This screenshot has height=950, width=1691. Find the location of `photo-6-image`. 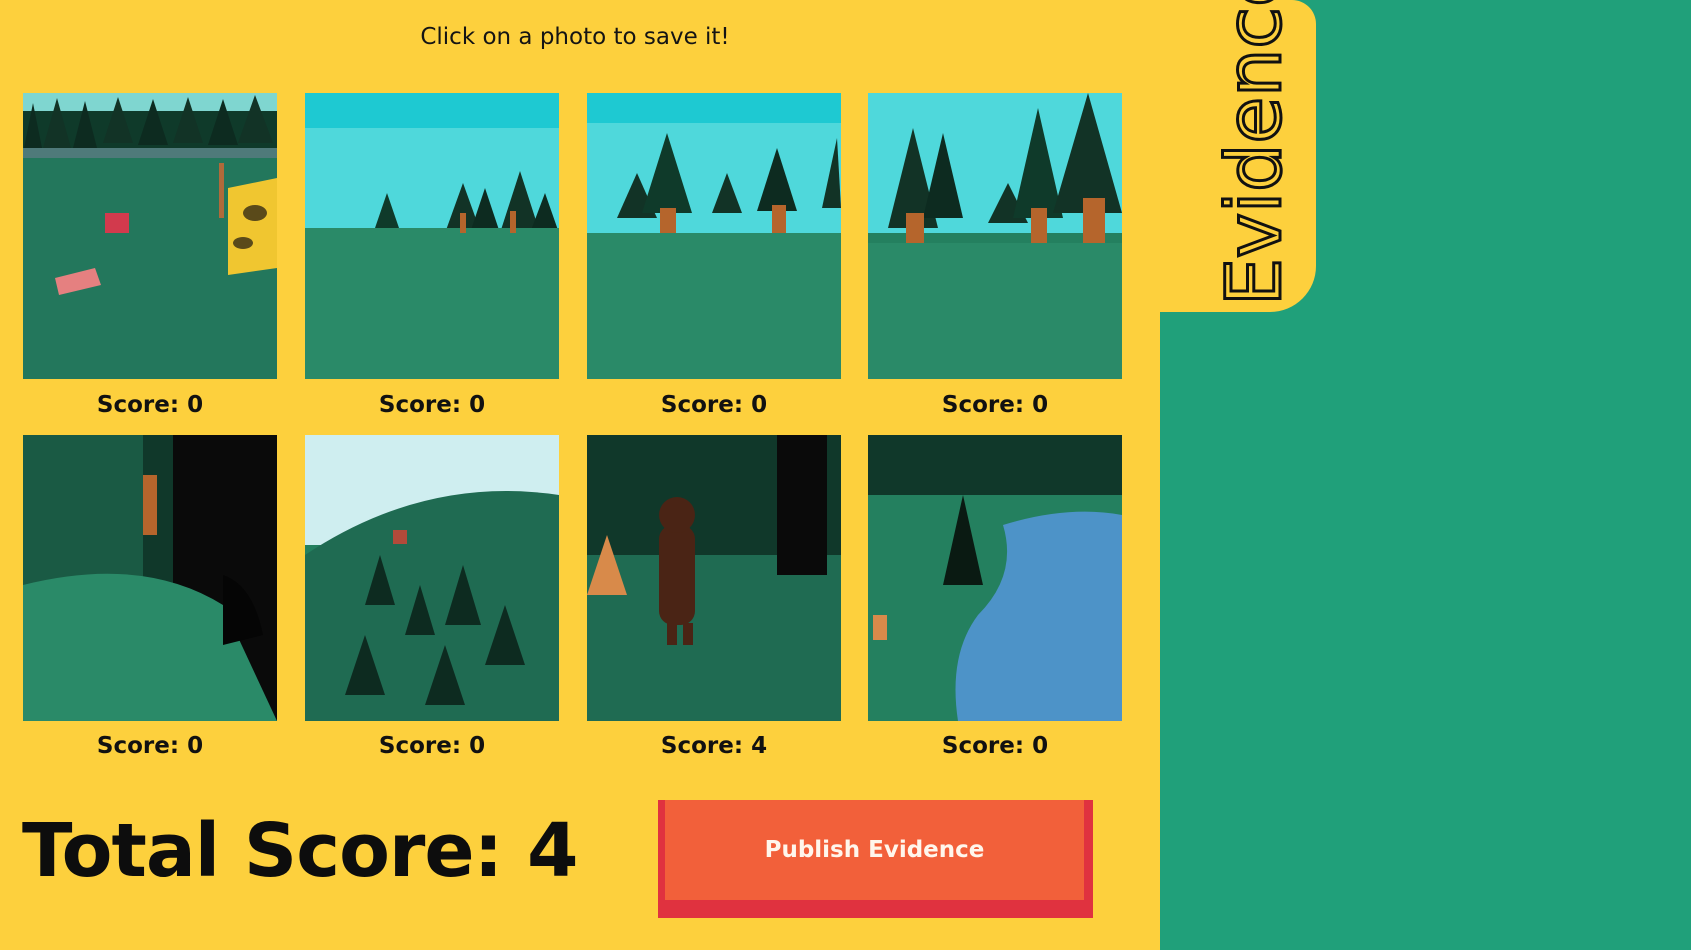

photo-6-image is located at coordinates (432, 578).